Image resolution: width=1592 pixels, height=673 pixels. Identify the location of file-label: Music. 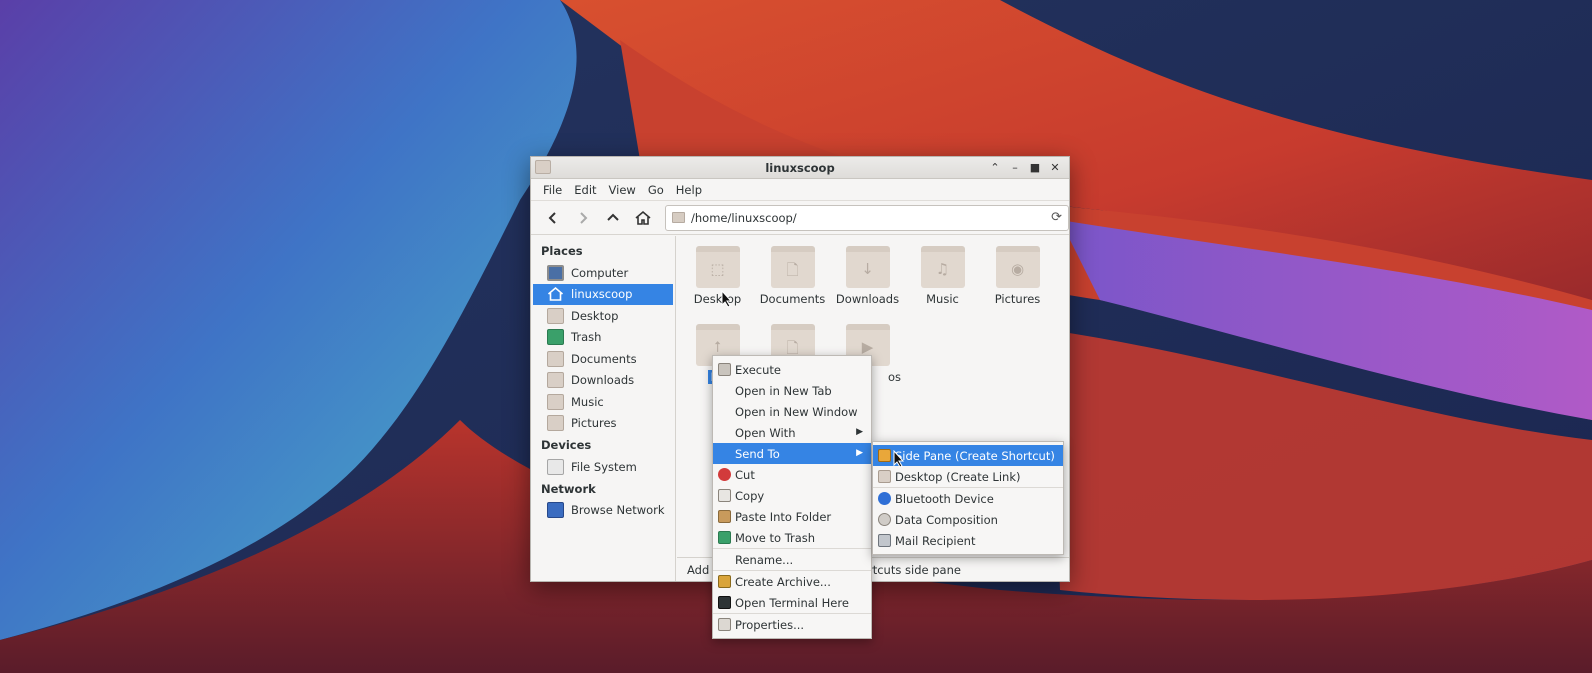
(942, 299).